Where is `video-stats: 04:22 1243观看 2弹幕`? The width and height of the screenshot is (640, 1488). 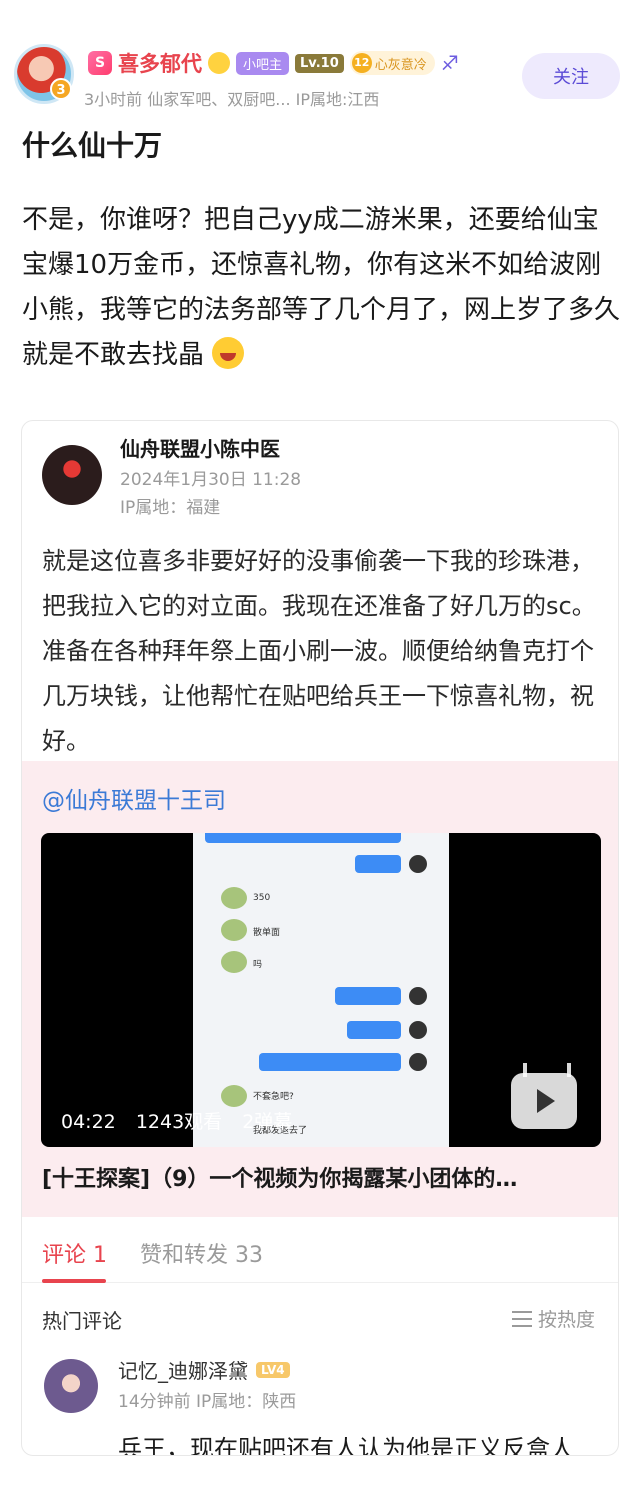 video-stats: 04:22 1243观看 2弹幕 is located at coordinates (183, 1120).